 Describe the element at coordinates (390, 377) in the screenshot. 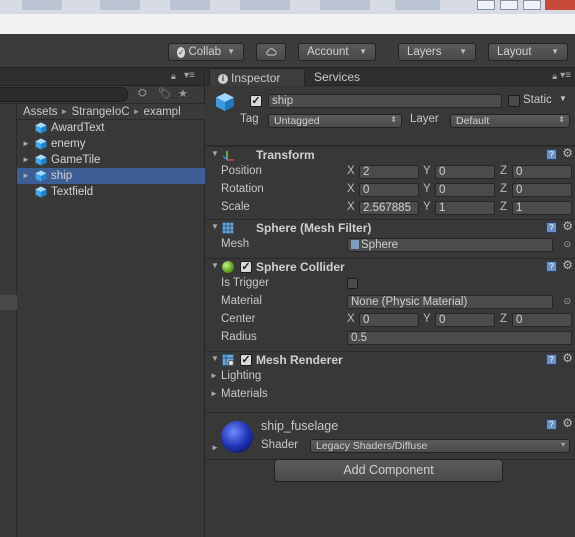

I see `lighting-row: ► Lighting` at that location.